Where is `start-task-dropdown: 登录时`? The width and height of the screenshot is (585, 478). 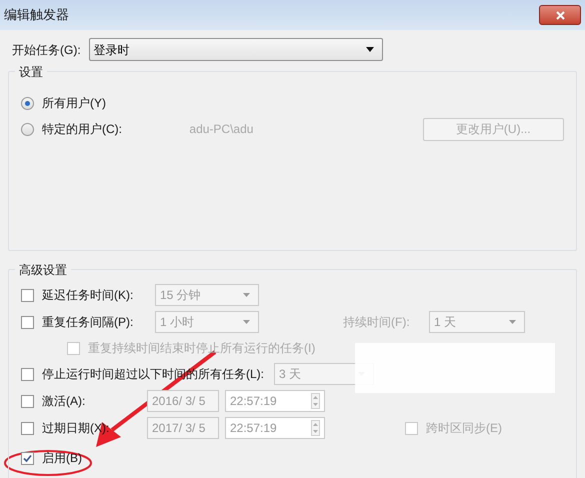
start-task-dropdown: 登录时 is located at coordinates (235, 49).